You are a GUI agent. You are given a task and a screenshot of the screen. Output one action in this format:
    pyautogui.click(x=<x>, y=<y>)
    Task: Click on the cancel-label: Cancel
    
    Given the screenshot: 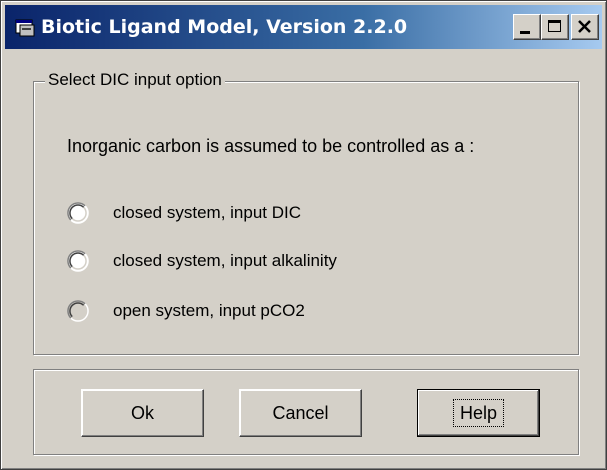 What is the action you would take?
    pyautogui.click(x=300, y=413)
    